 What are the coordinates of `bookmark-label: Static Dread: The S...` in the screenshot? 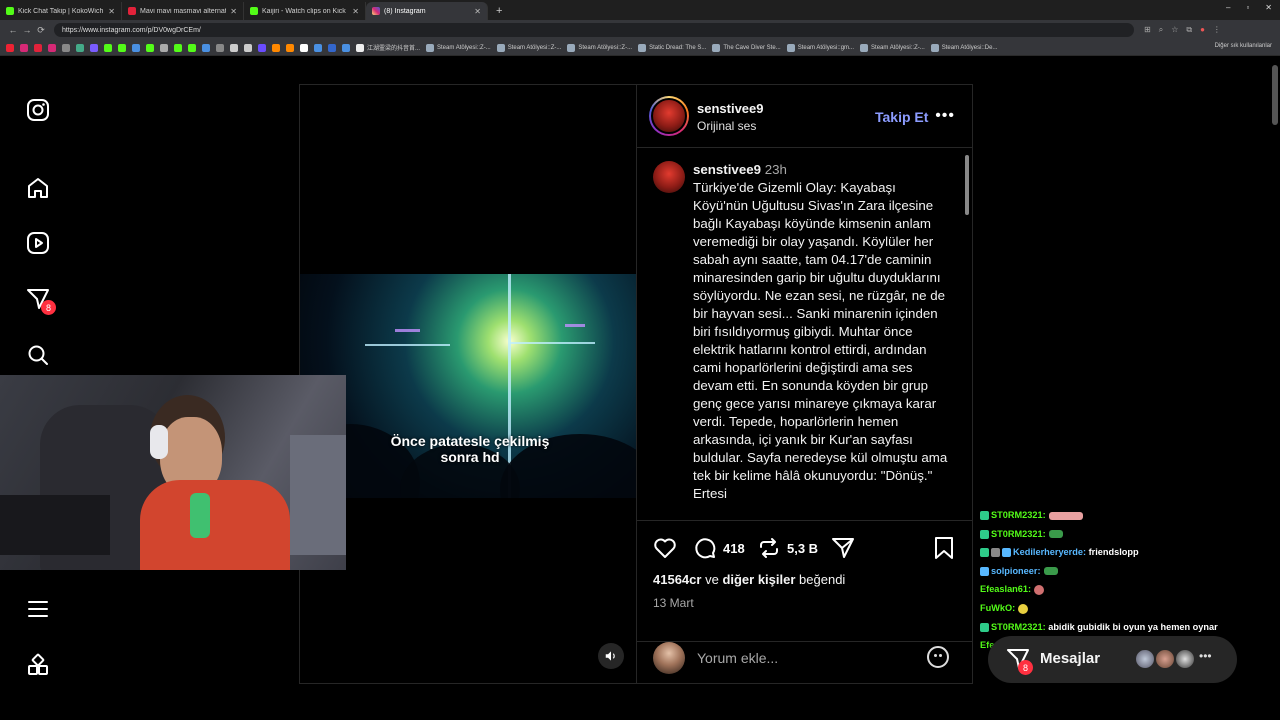 It's located at (678, 47).